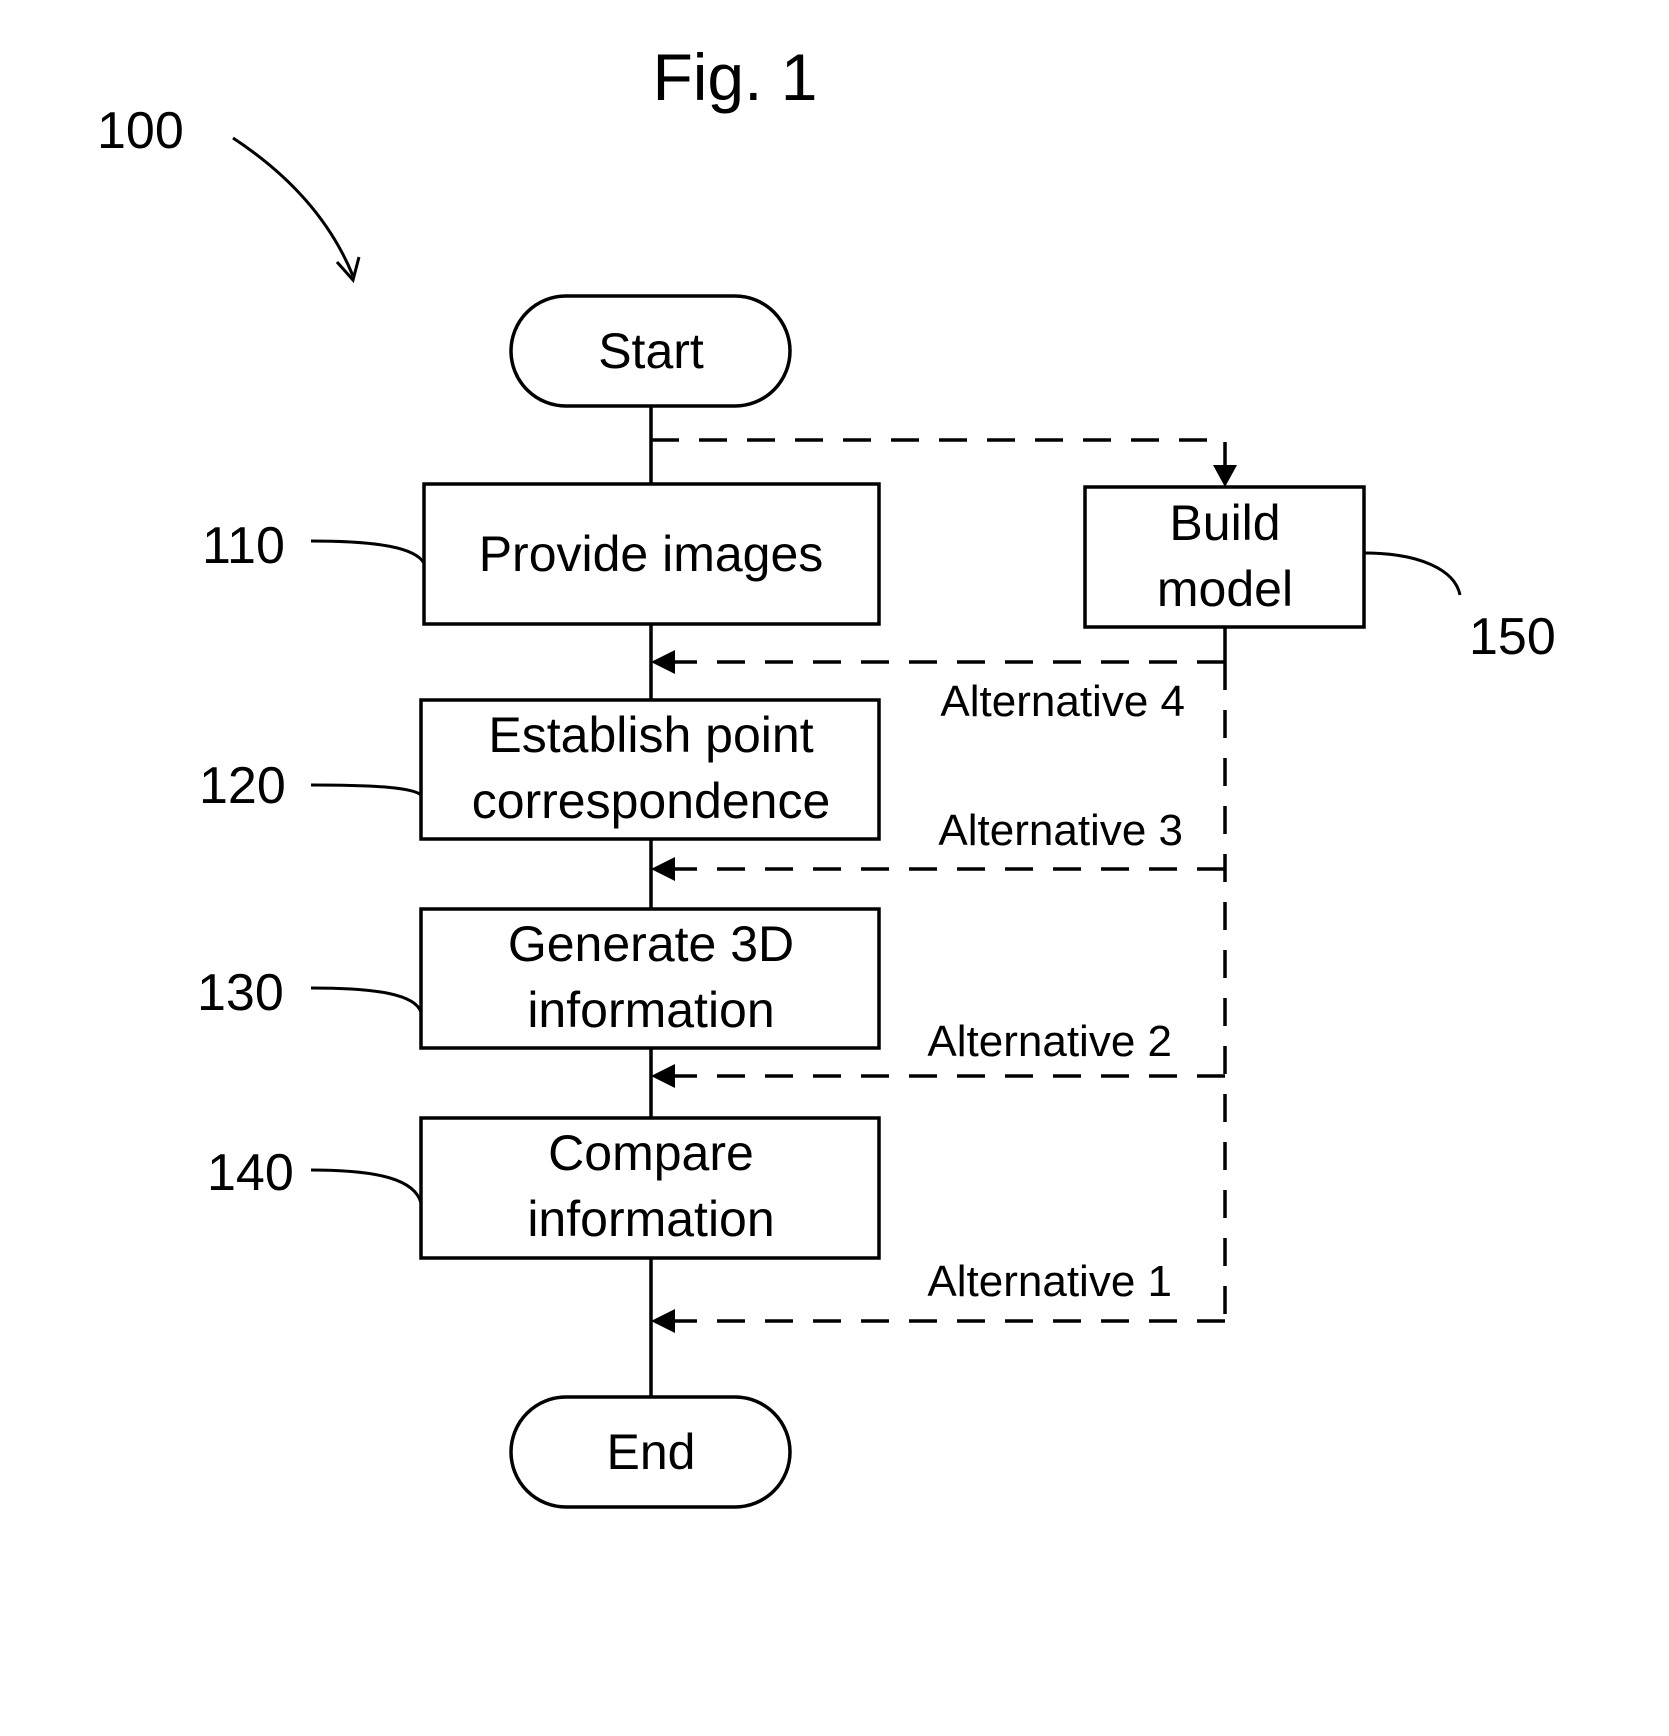  Describe the element at coordinates (650, 769) in the screenshot. I see `step-120-establish-point-correspondence: Establish point correspondence` at that location.